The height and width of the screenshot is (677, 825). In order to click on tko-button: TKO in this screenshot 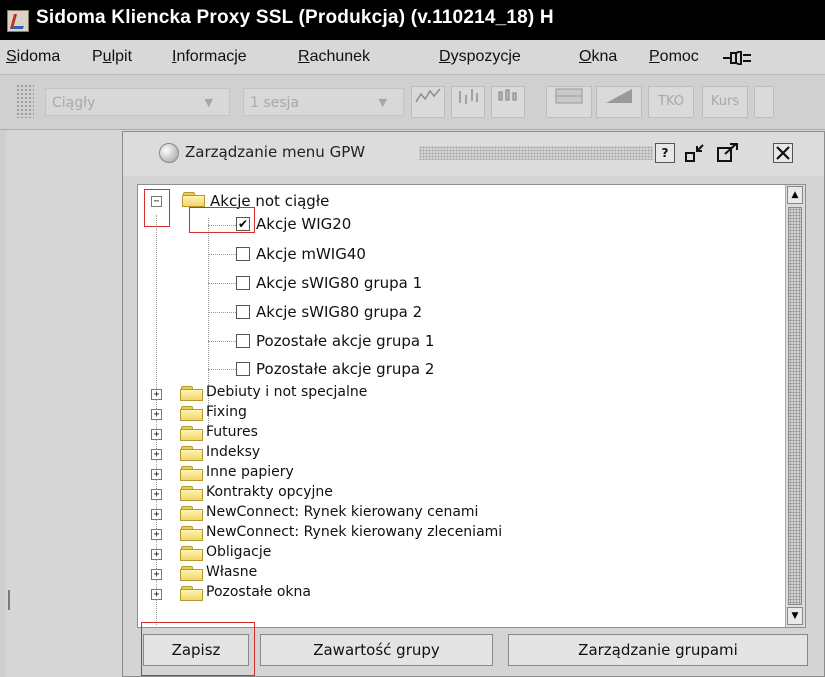, I will do `click(671, 102)`.